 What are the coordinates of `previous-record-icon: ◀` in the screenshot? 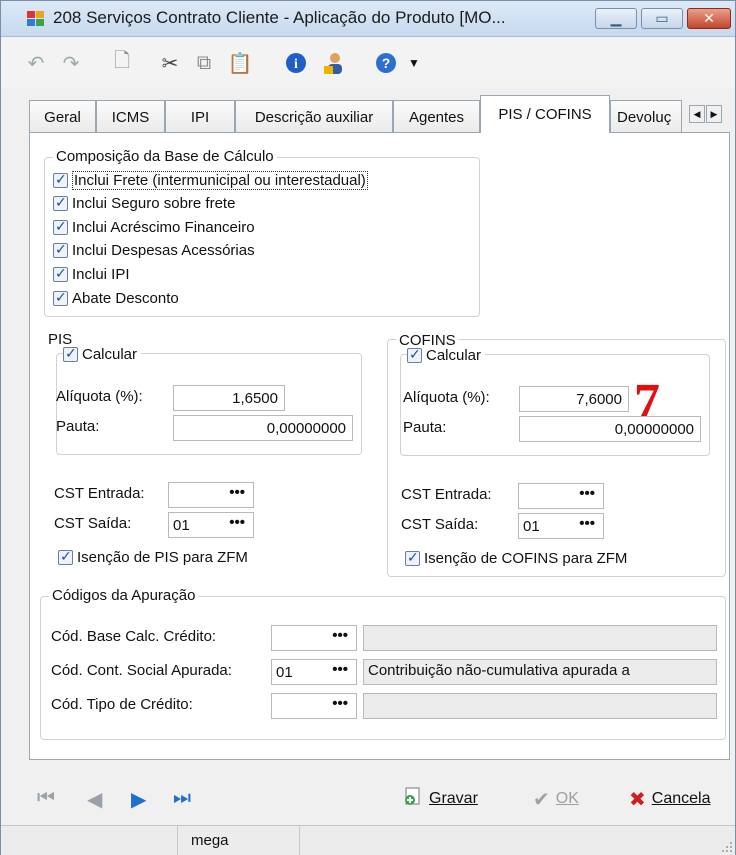 It's located at (94, 799).